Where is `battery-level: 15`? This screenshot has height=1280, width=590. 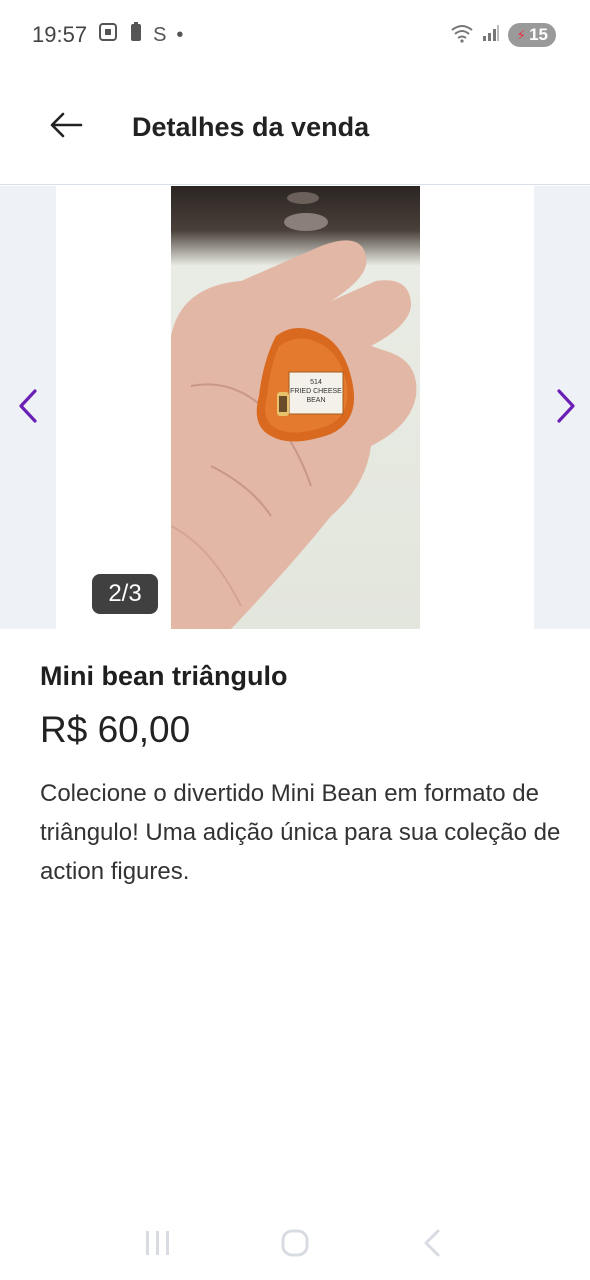 battery-level: 15 is located at coordinates (538, 34).